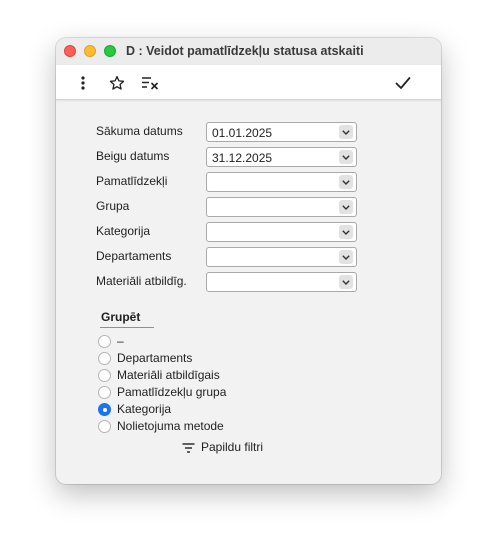 Image resolution: width=497 pixels, height=559 pixels. What do you see at coordinates (90, 51) in the screenshot?
I see `minimize-window-button` at bounding box center [90, 51].